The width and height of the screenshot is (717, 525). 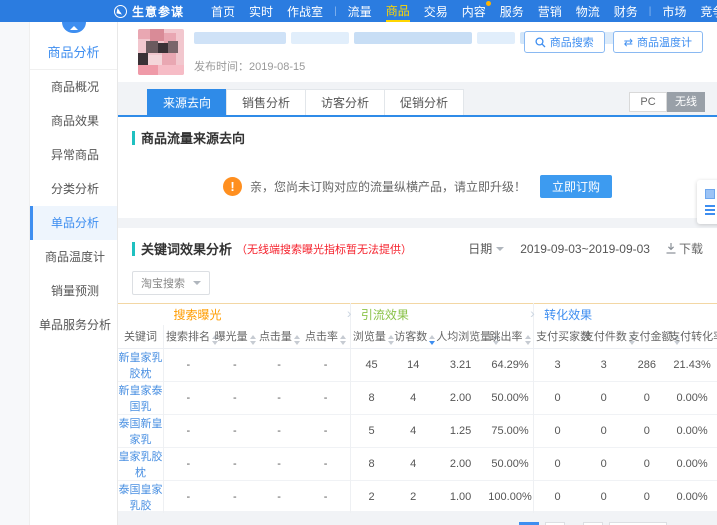 I want to click on sidebar-collapse-button, so click(x=73, y=27).